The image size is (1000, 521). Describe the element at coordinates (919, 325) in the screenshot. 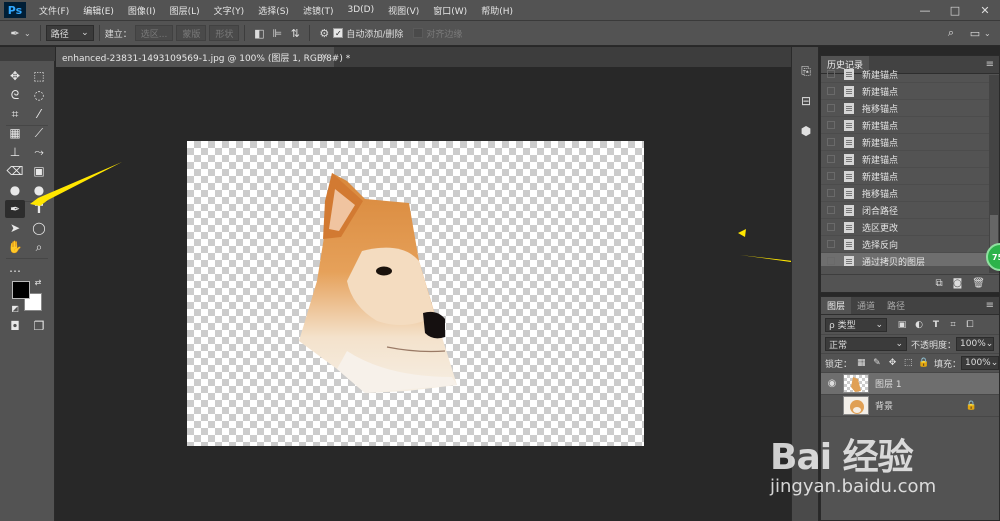

I see `adjustment-filter-icon: ◐` at that location.